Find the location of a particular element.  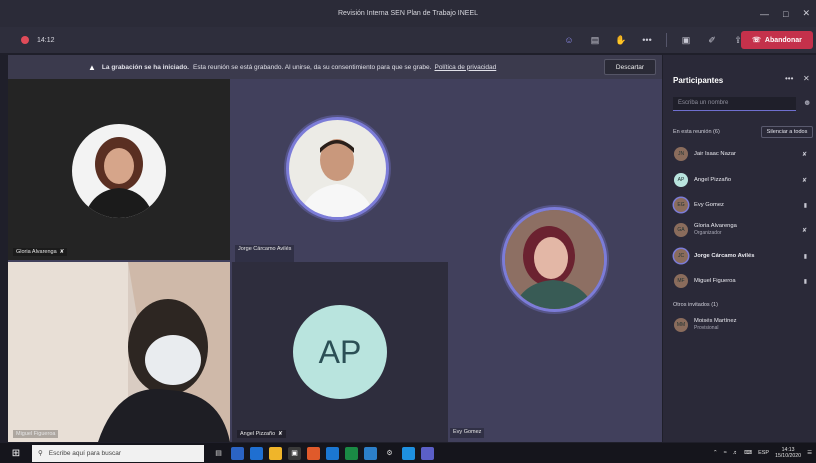

warning-icon: ▲ is located at coordinates (92, 67).